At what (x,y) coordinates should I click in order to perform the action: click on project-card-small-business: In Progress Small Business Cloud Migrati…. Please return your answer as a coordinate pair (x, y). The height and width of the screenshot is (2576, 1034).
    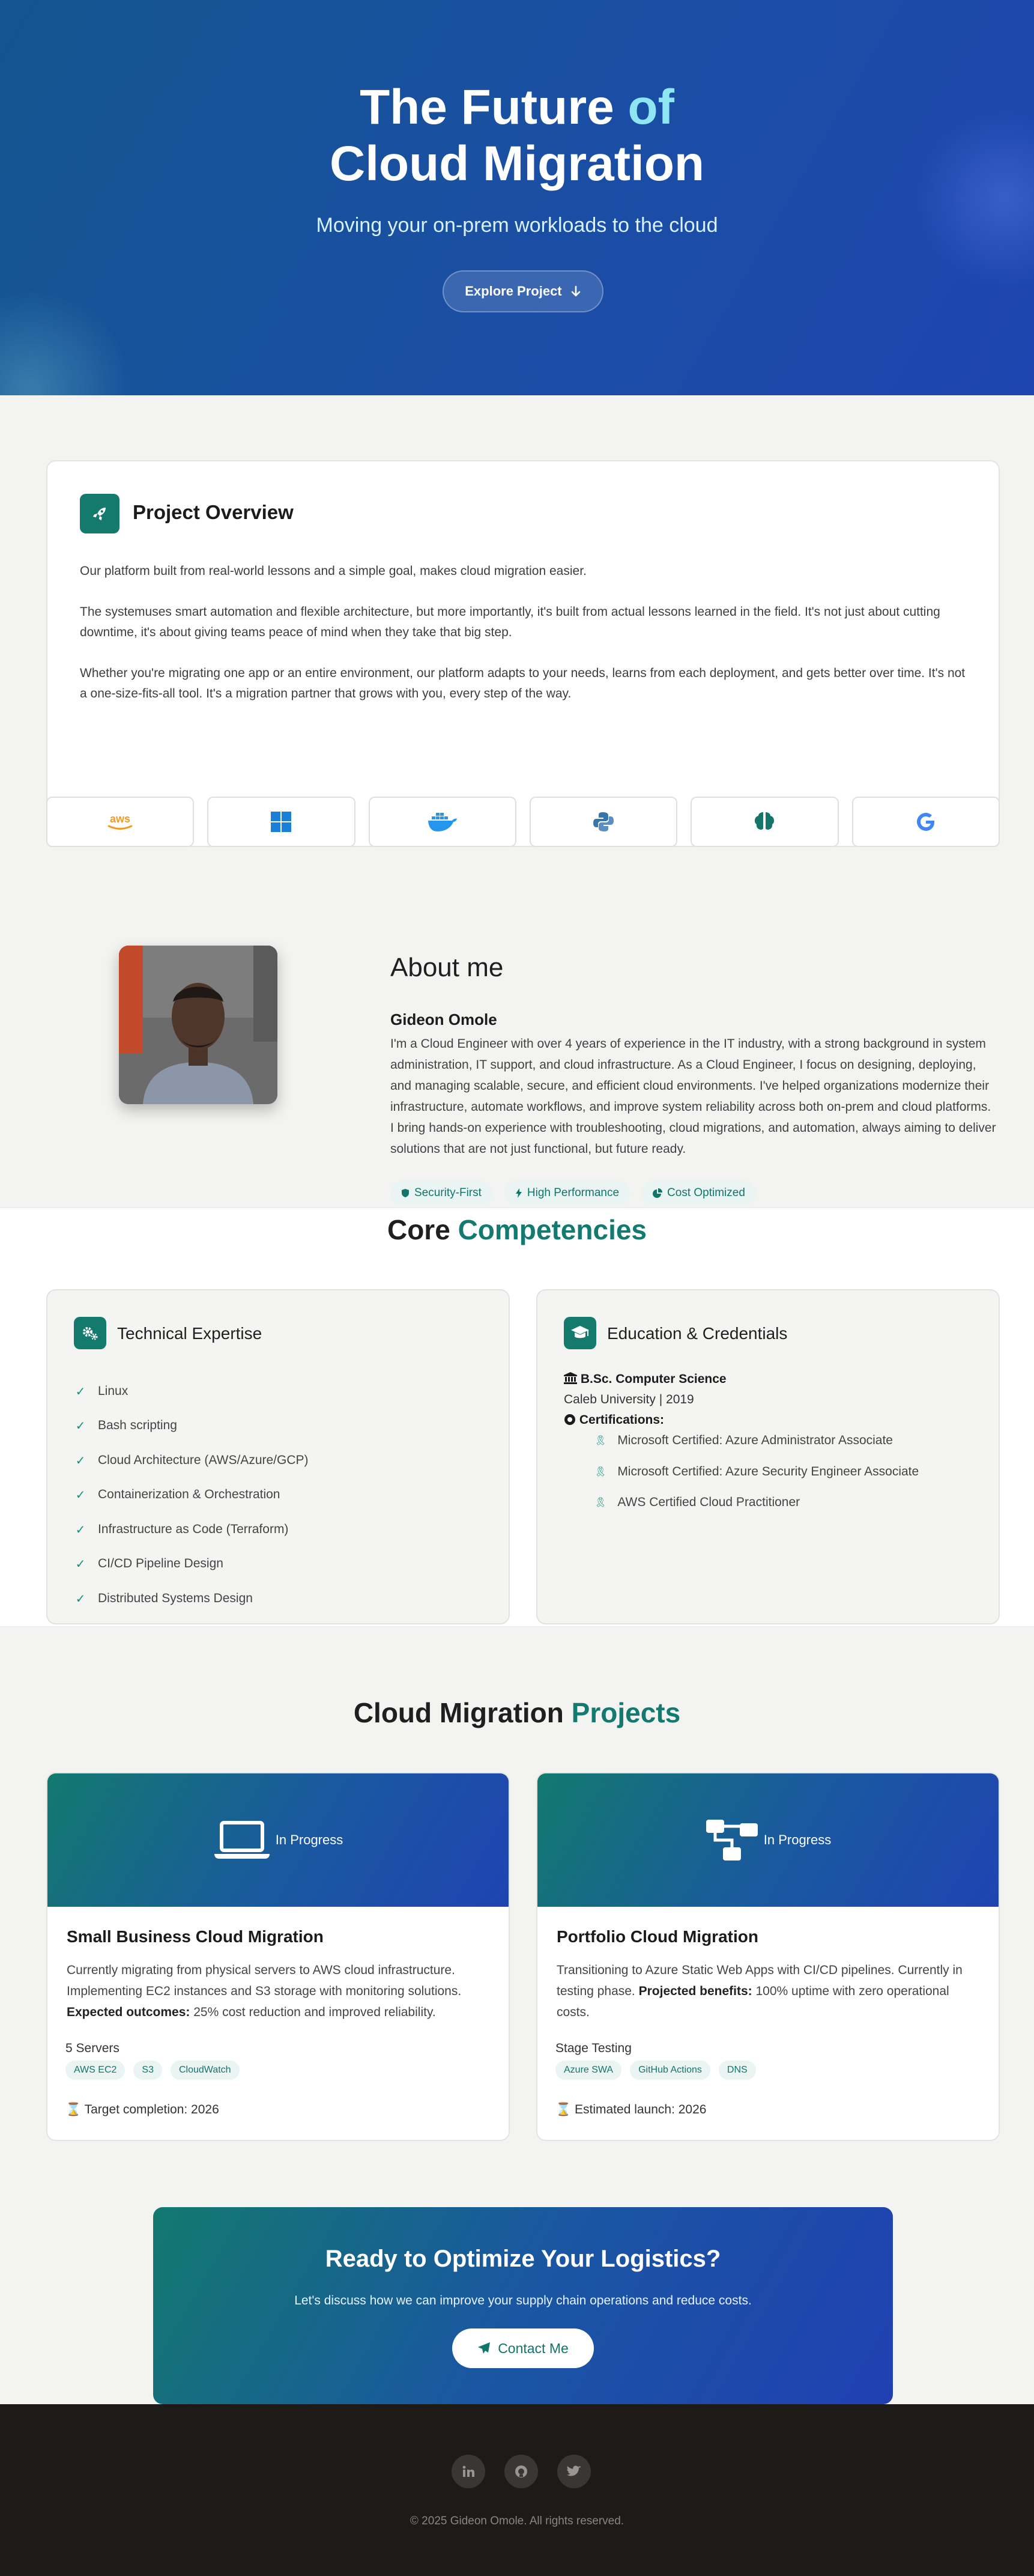
    Looking at the image, I should click on (278, 1956).